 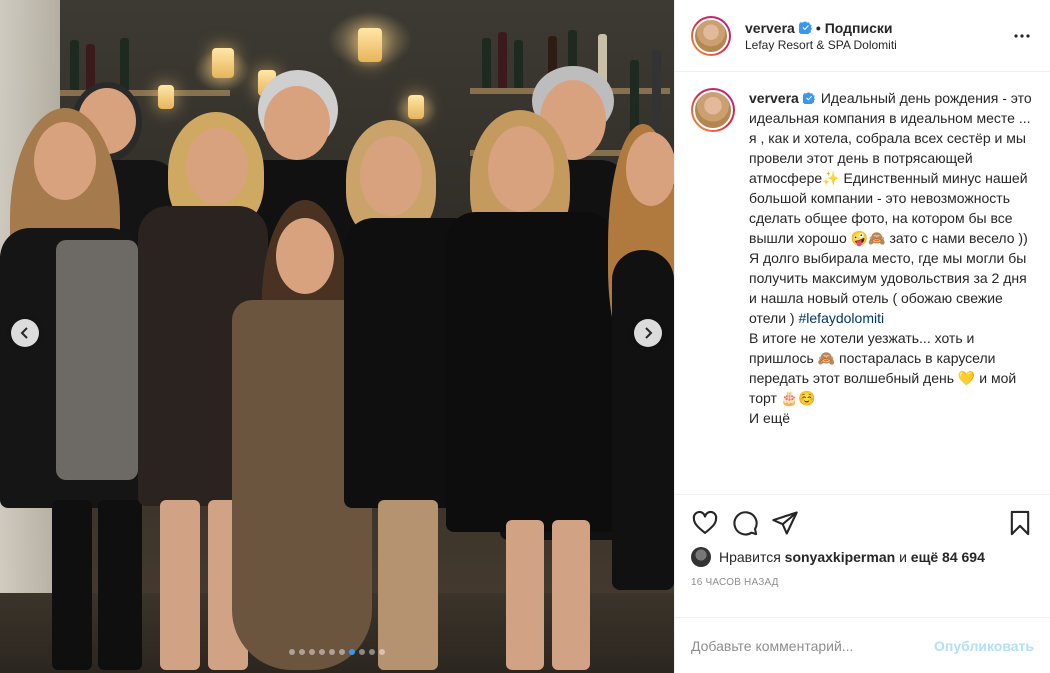 What do you see at coordinates (1020, 523) in the screenshot?
I see `bookmark-icon` at bounding box center [1020, 523].